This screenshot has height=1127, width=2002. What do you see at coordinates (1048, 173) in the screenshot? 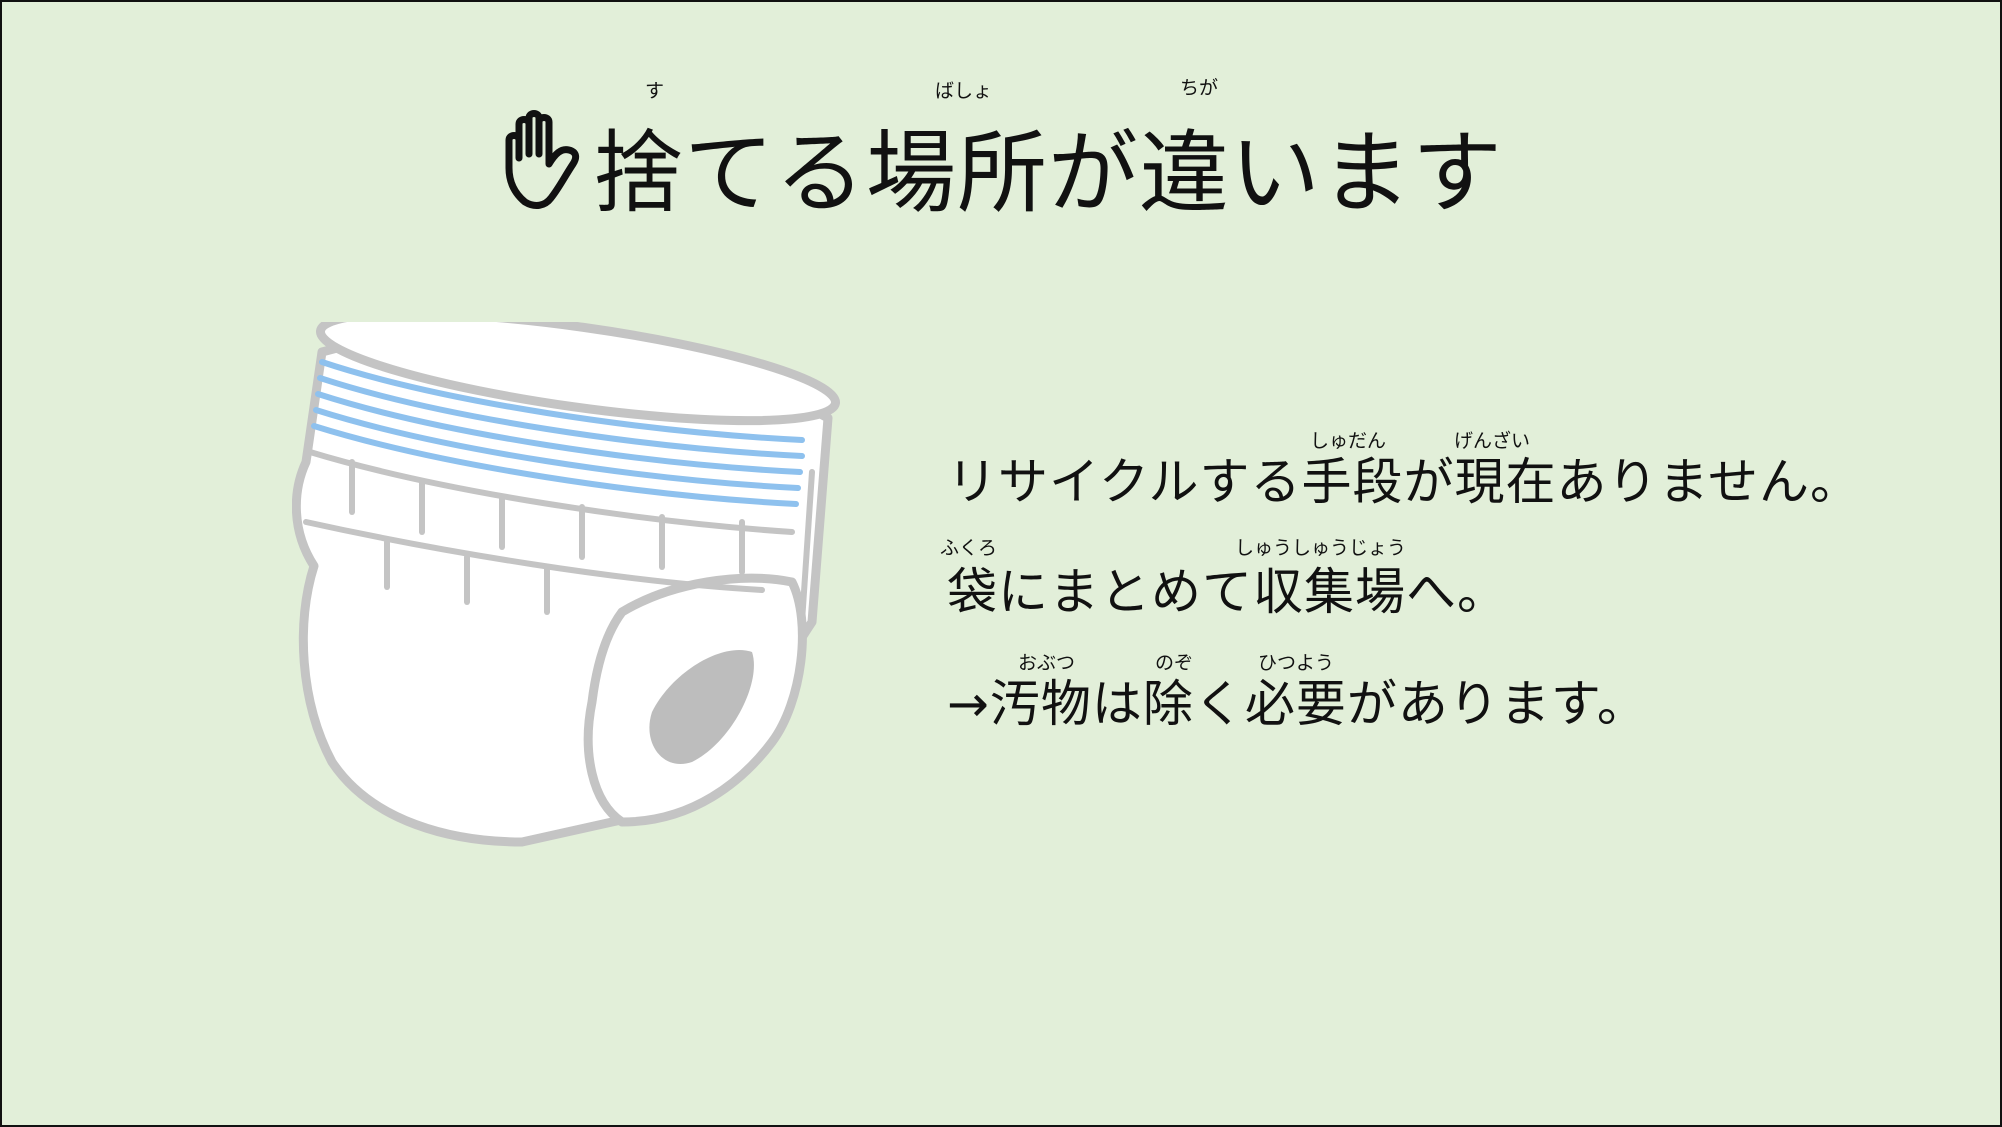
I see `title-text: 捨てる場所が違います` at bounding box center [1048, 173].